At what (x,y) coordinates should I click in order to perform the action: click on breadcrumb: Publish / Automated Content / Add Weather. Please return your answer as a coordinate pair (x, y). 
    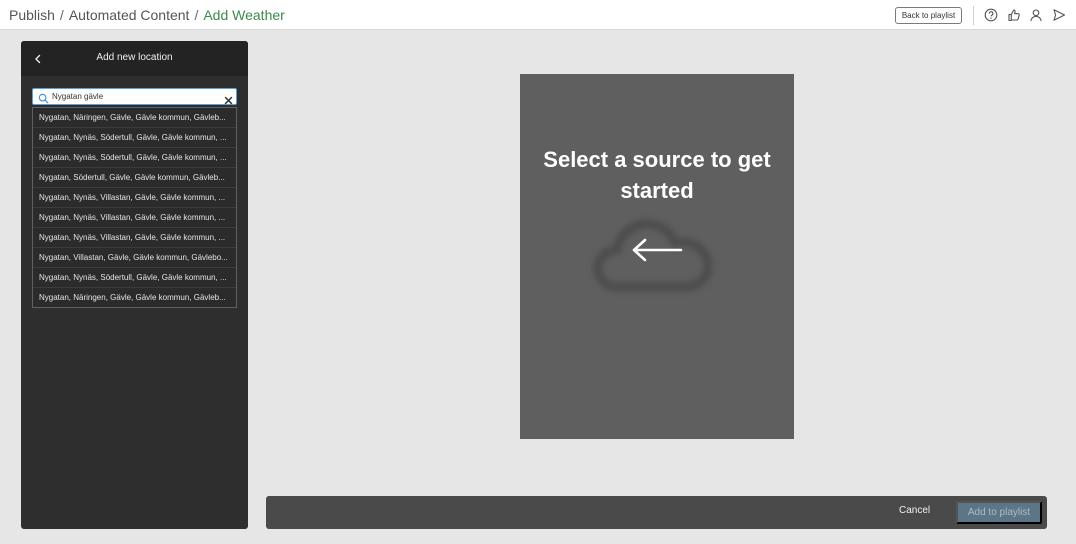
    Looking at the image, I should click on (147, 15).